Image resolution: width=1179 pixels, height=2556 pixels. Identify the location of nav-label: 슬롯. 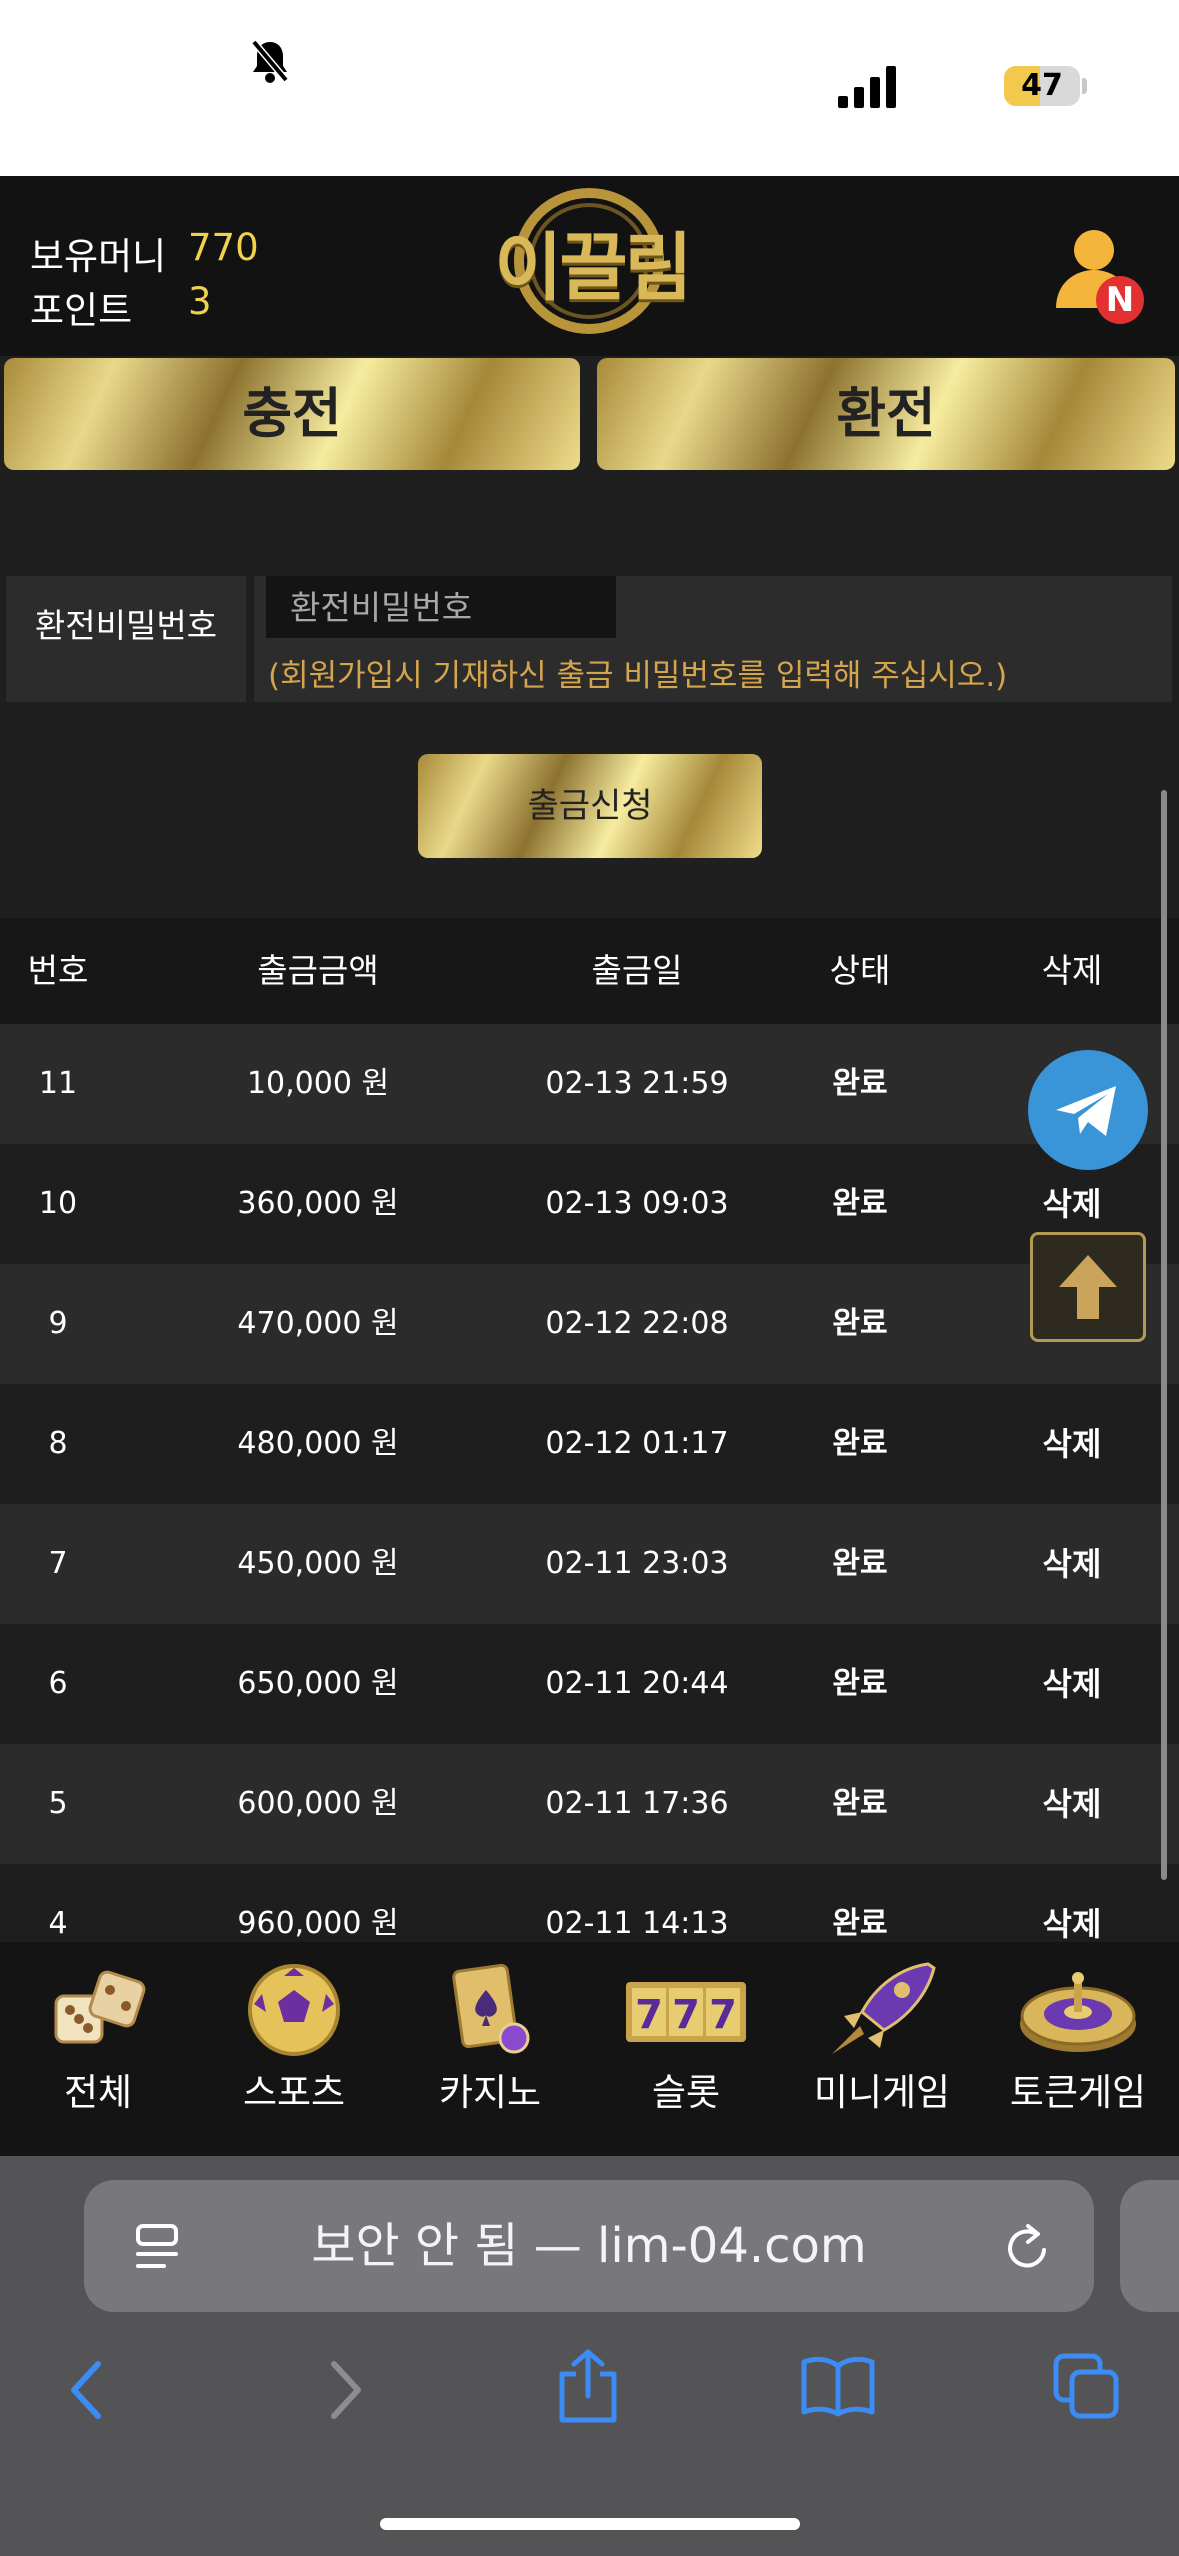
(686, 2092).